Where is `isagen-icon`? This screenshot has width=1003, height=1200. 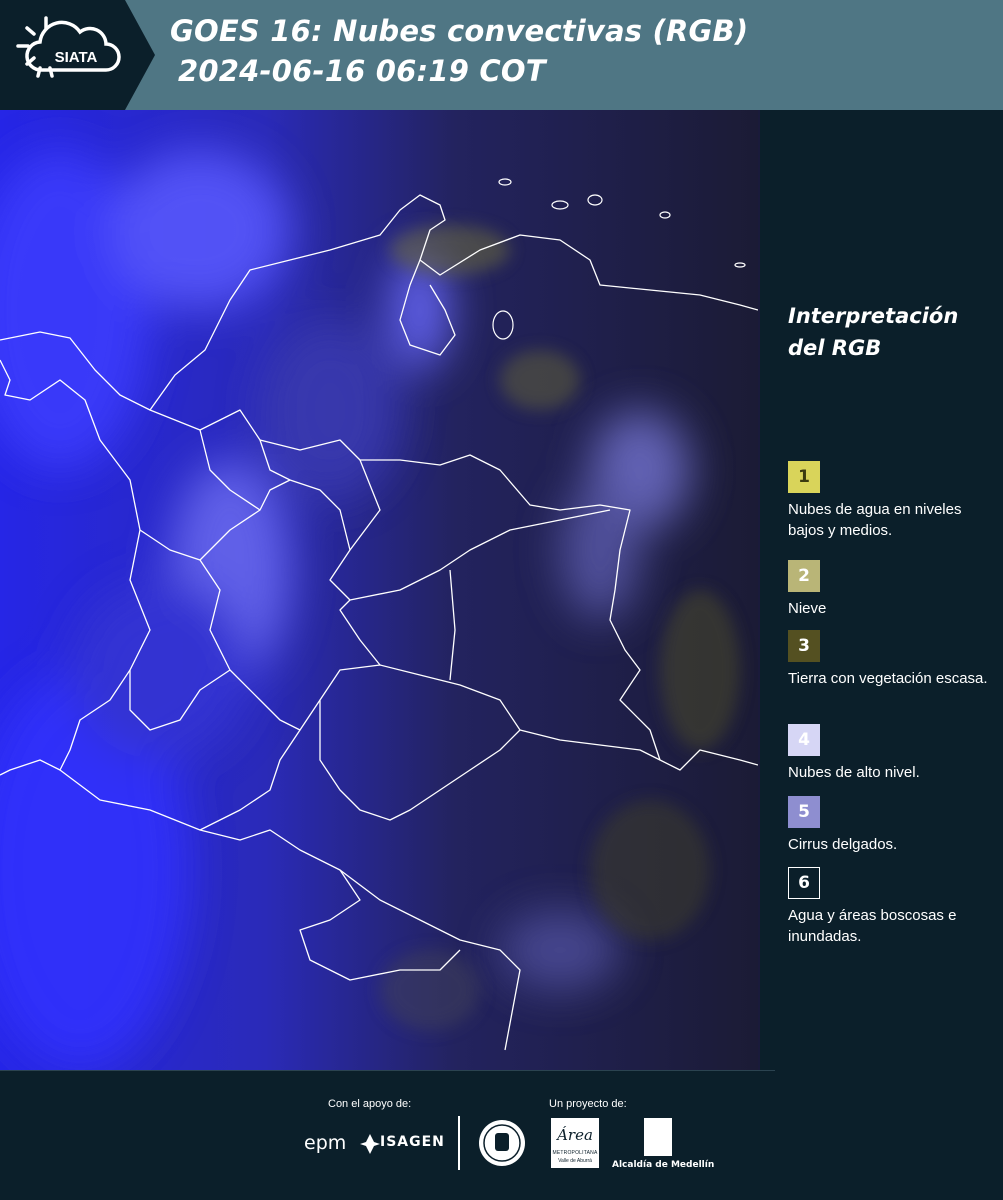 isagen-icon is located at coordinates (370, 1144).